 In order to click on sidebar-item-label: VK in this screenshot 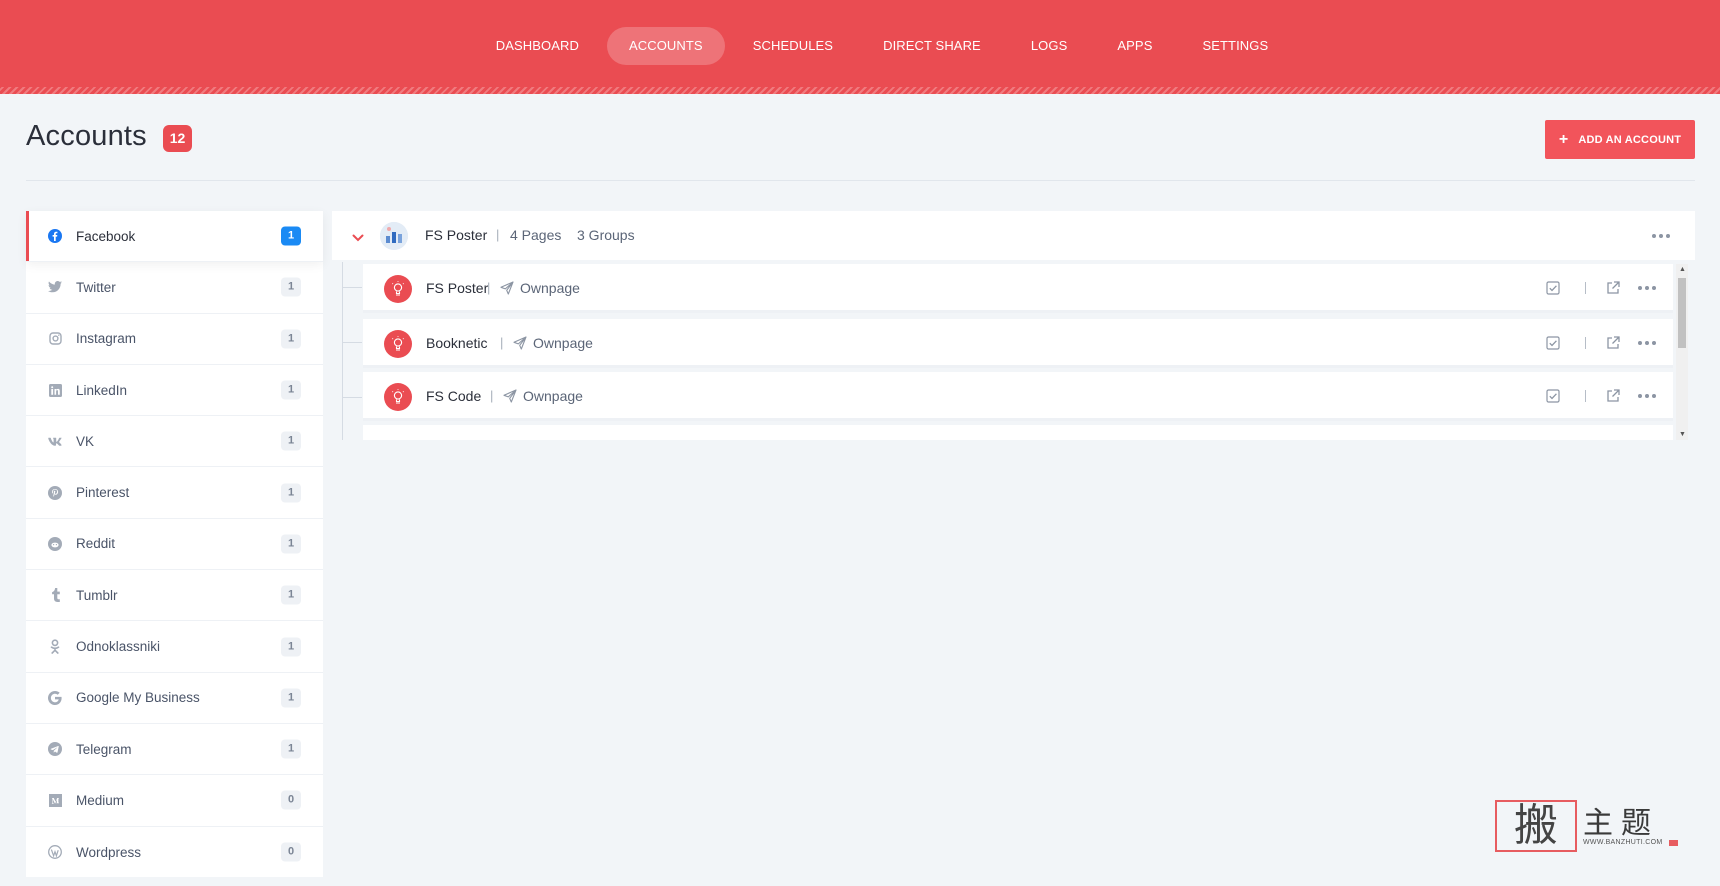, I will do `click(85, 441)`.